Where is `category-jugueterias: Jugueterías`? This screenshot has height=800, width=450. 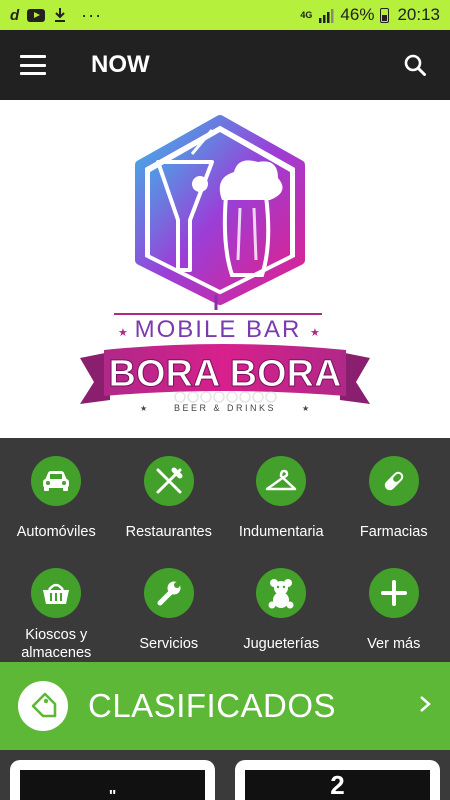 category-jugueterias: Jugueterías is located at coordinates (281, 606).